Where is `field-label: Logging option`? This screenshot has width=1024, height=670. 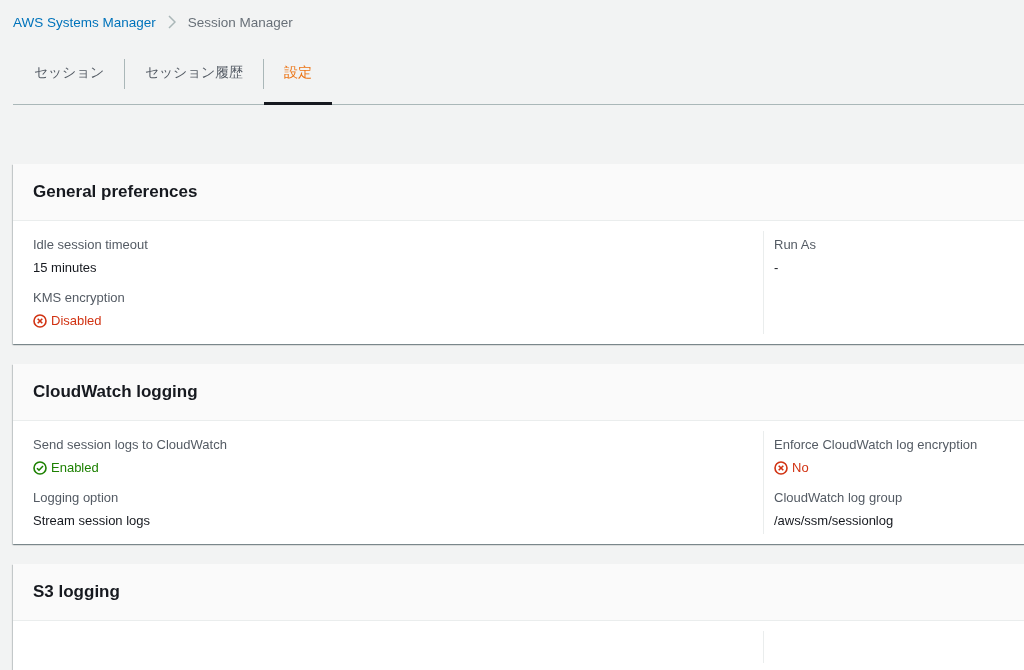
field-label: Logging option is located at coordinates (76, 497).